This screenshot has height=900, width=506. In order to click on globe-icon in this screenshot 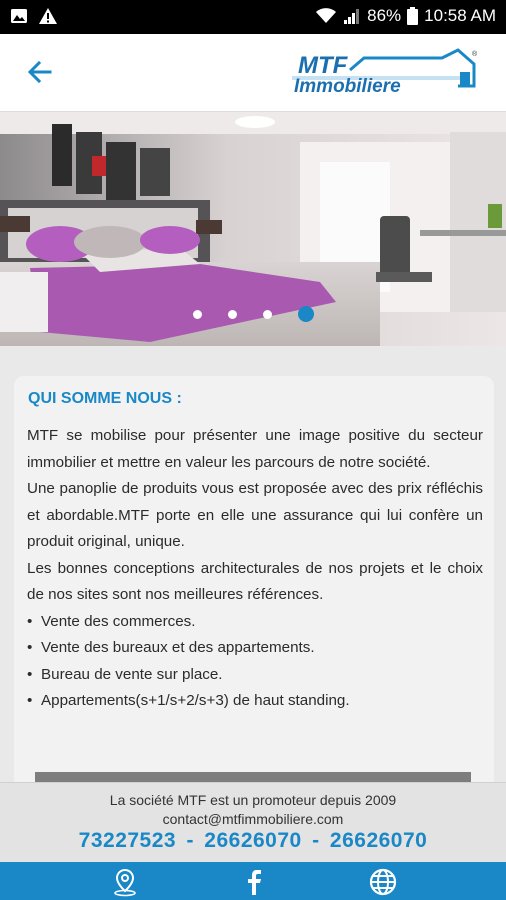, I will do `click(383, 882)`.